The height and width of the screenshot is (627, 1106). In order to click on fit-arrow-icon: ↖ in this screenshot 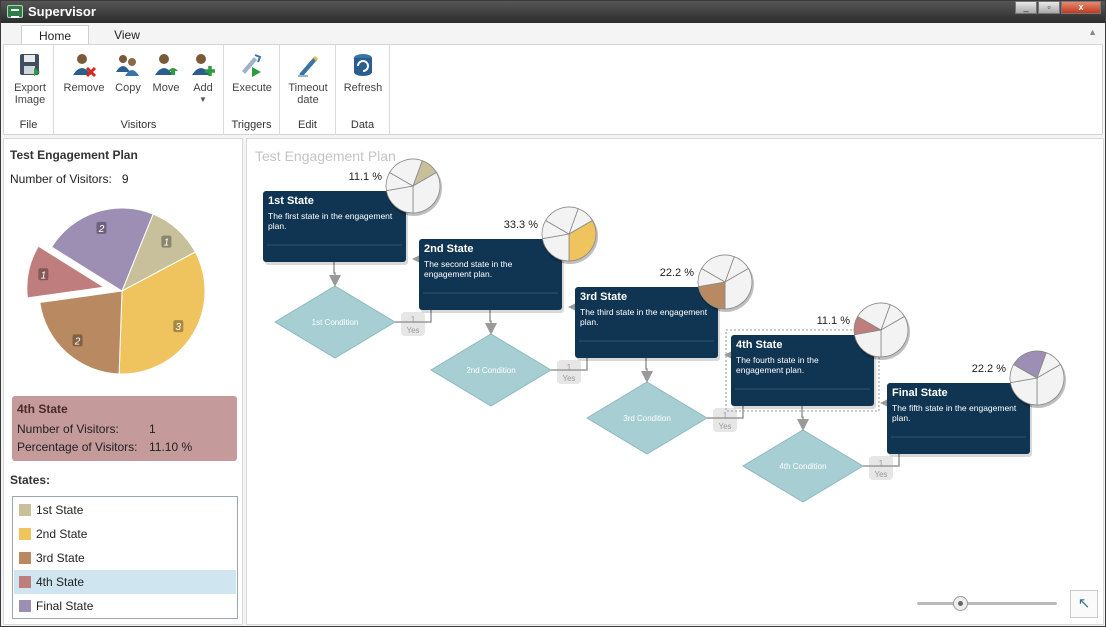, I will do `click(1084, 603)`.